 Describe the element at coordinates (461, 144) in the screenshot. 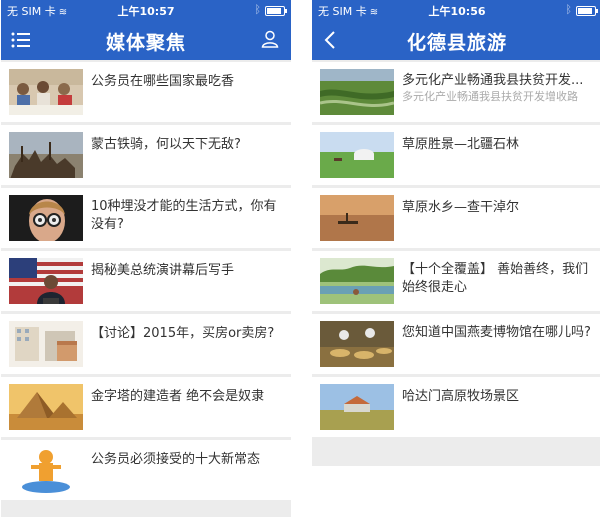

I see `article-title: 草原胜景—北疆石林` at that location.